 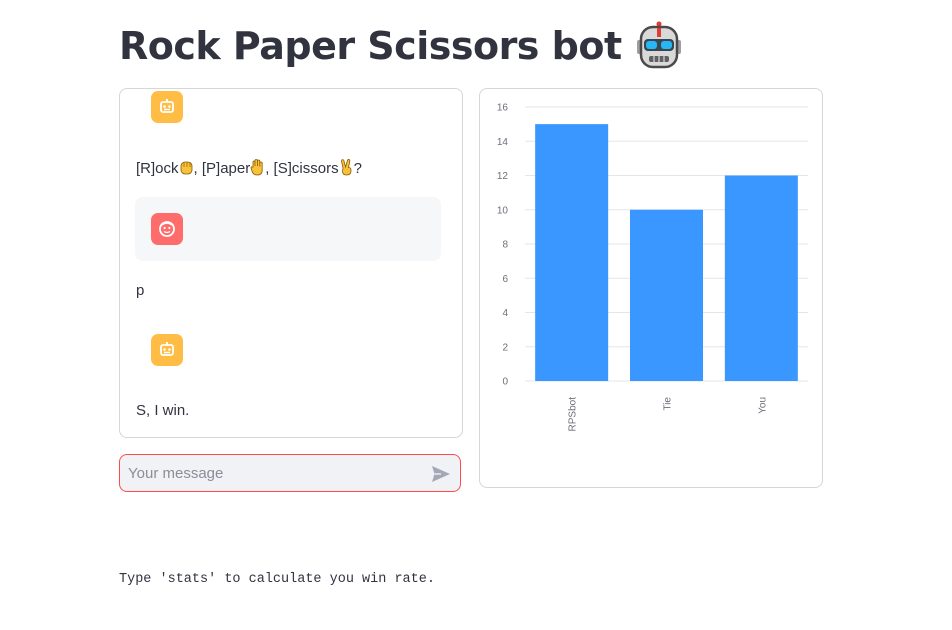 What do you see at coordinates (288, 229) in the screenshot?
I see `user-message-bubble` at bounding box center [288, 229].